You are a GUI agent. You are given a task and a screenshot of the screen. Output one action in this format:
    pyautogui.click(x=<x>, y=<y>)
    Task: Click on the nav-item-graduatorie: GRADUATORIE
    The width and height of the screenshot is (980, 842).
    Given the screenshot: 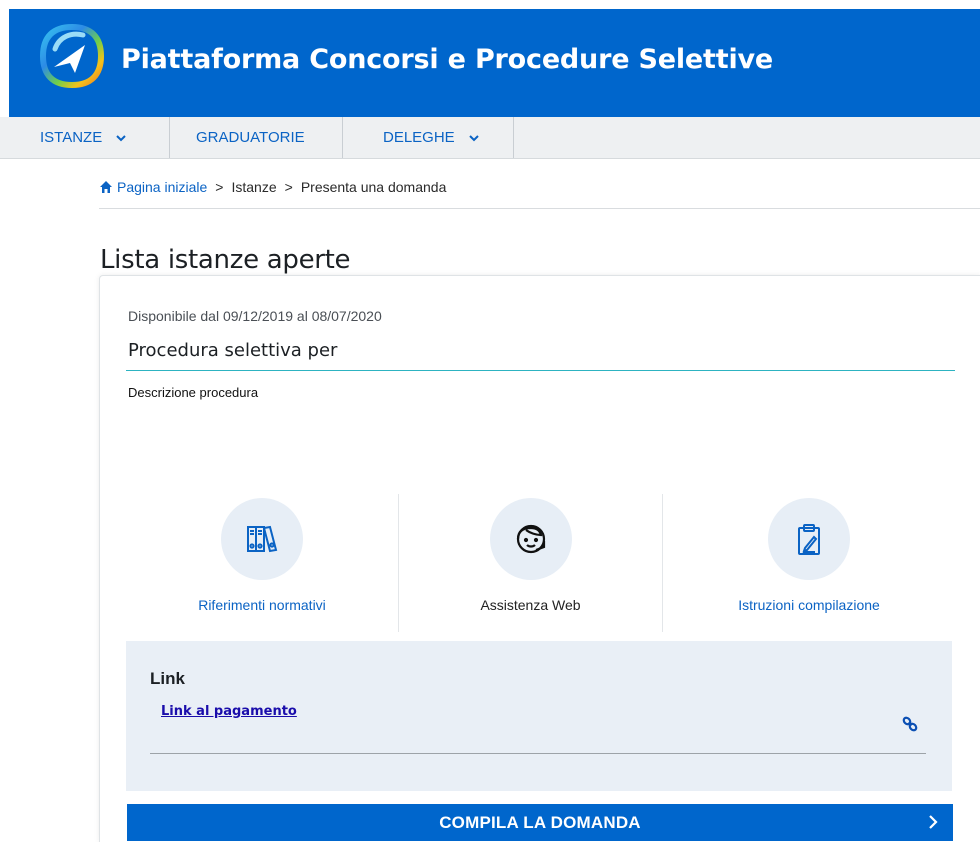 What is the action you would take?
    pyautogui.click(x=256, y=137)
    